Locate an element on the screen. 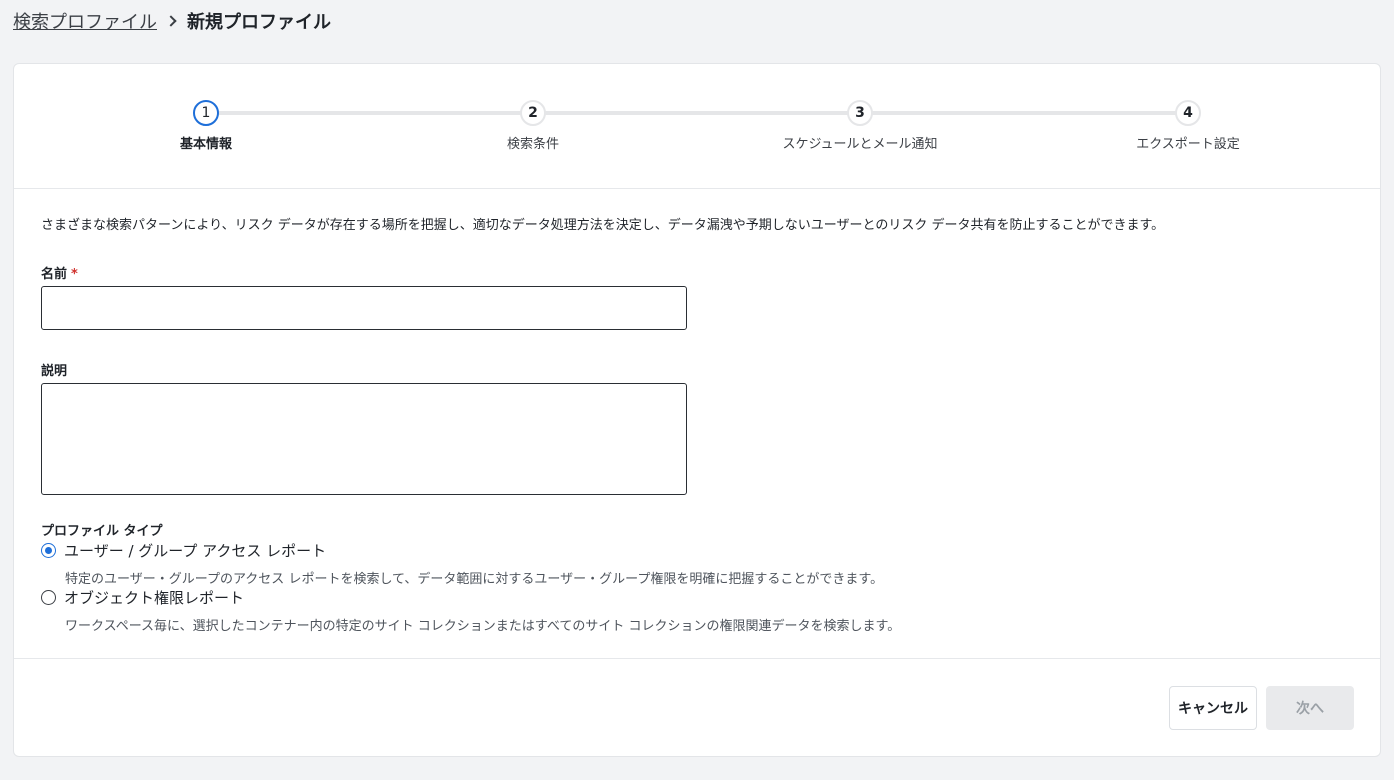  name-label-text: 名前 is located at coordinates (54, 274).